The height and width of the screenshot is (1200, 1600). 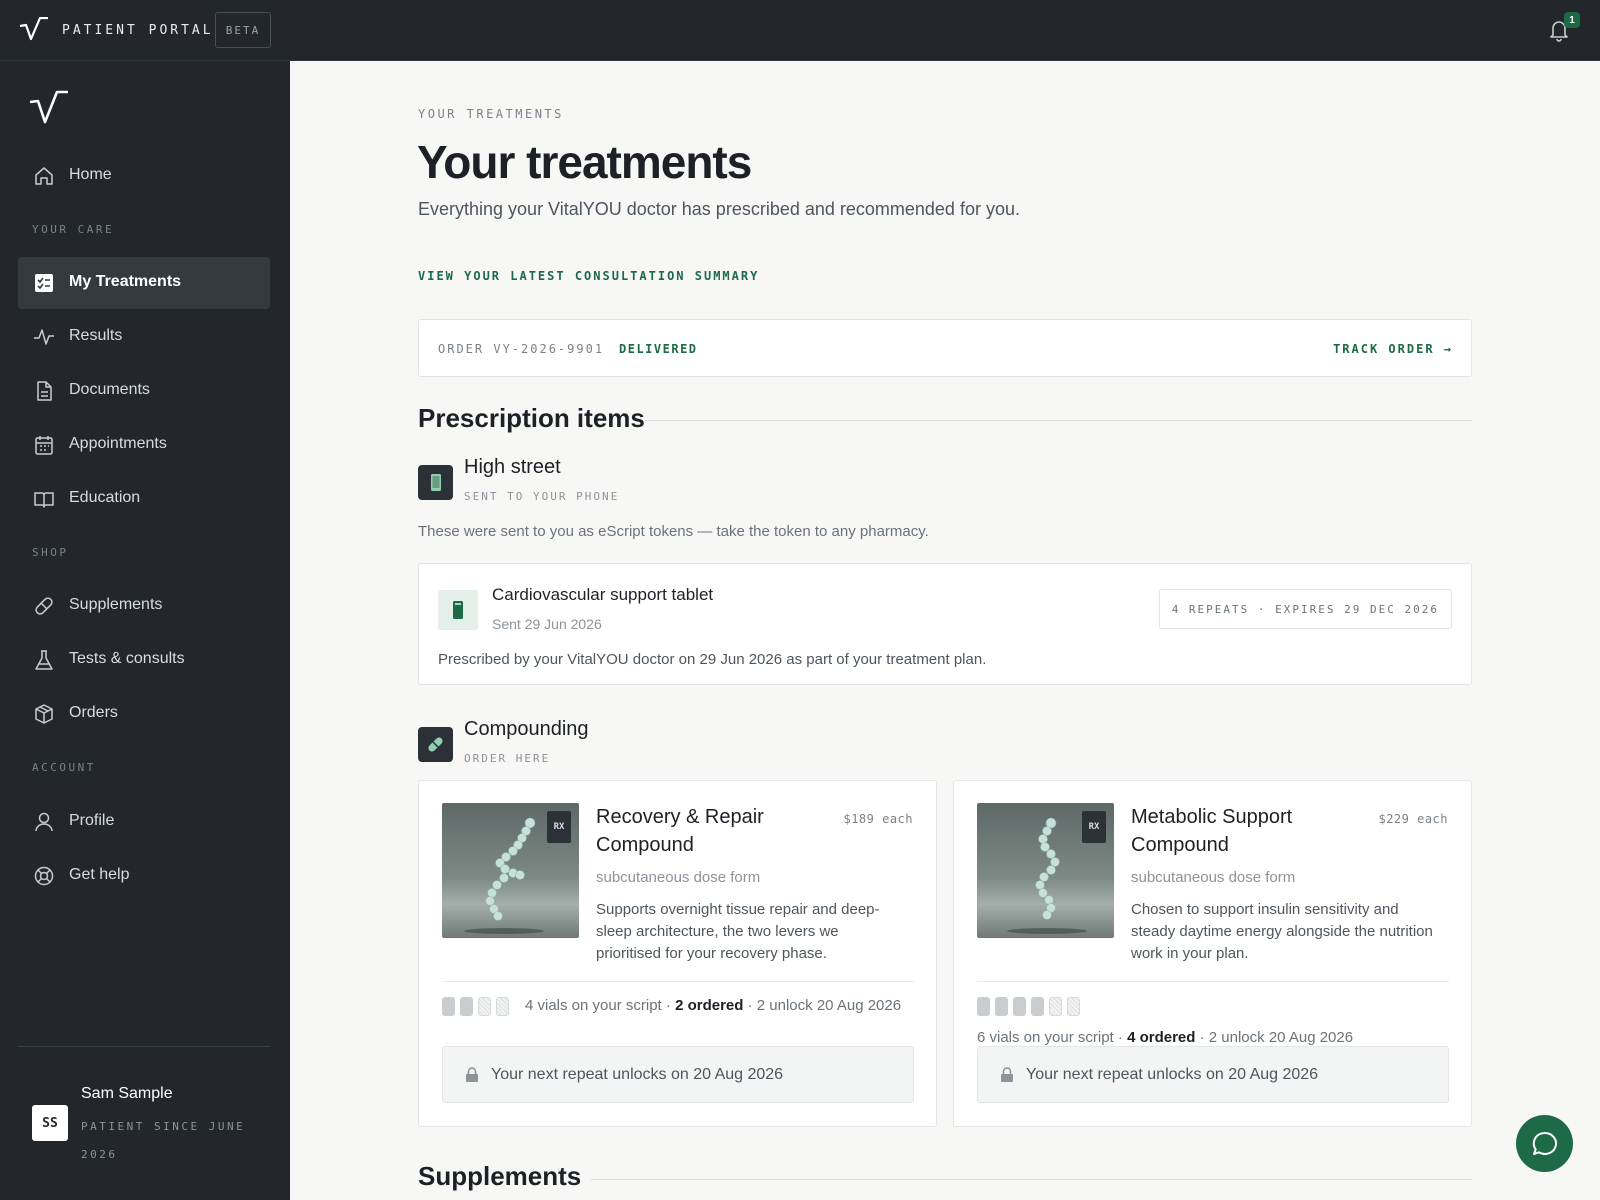 I want to click on sidebar-item-label: Documents, so click(x=109, y=389).